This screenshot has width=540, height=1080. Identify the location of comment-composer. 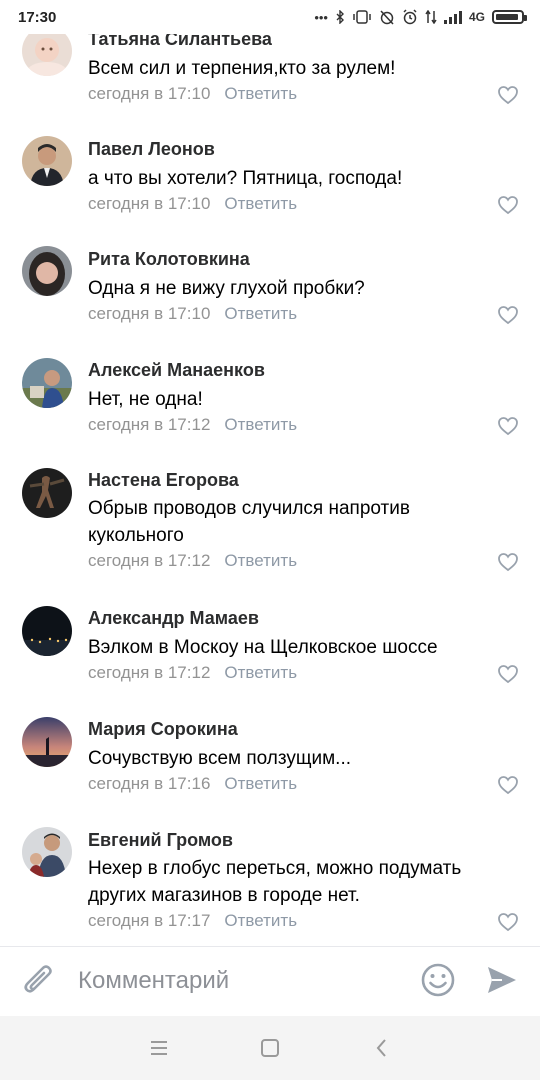
(270, 981).